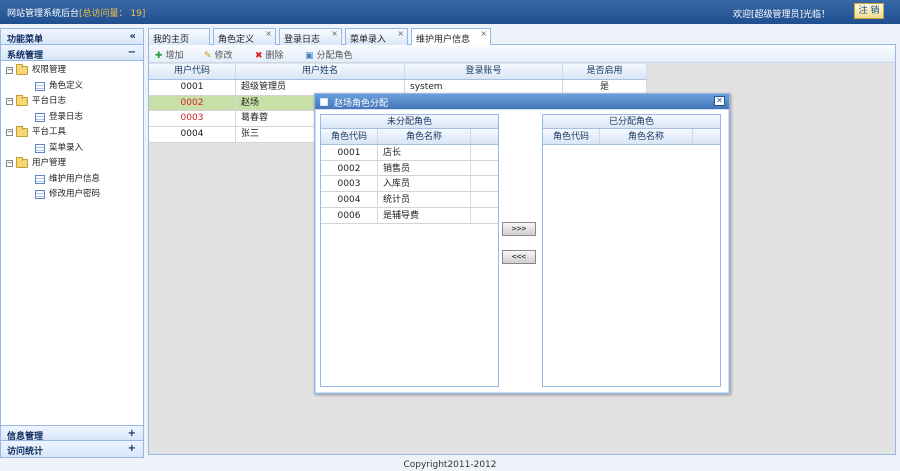  What do you see at coordinates (75, 178) in the screenshot?
I see `tree-item-label: 维护用户信息` at bounding box center [75, 178].